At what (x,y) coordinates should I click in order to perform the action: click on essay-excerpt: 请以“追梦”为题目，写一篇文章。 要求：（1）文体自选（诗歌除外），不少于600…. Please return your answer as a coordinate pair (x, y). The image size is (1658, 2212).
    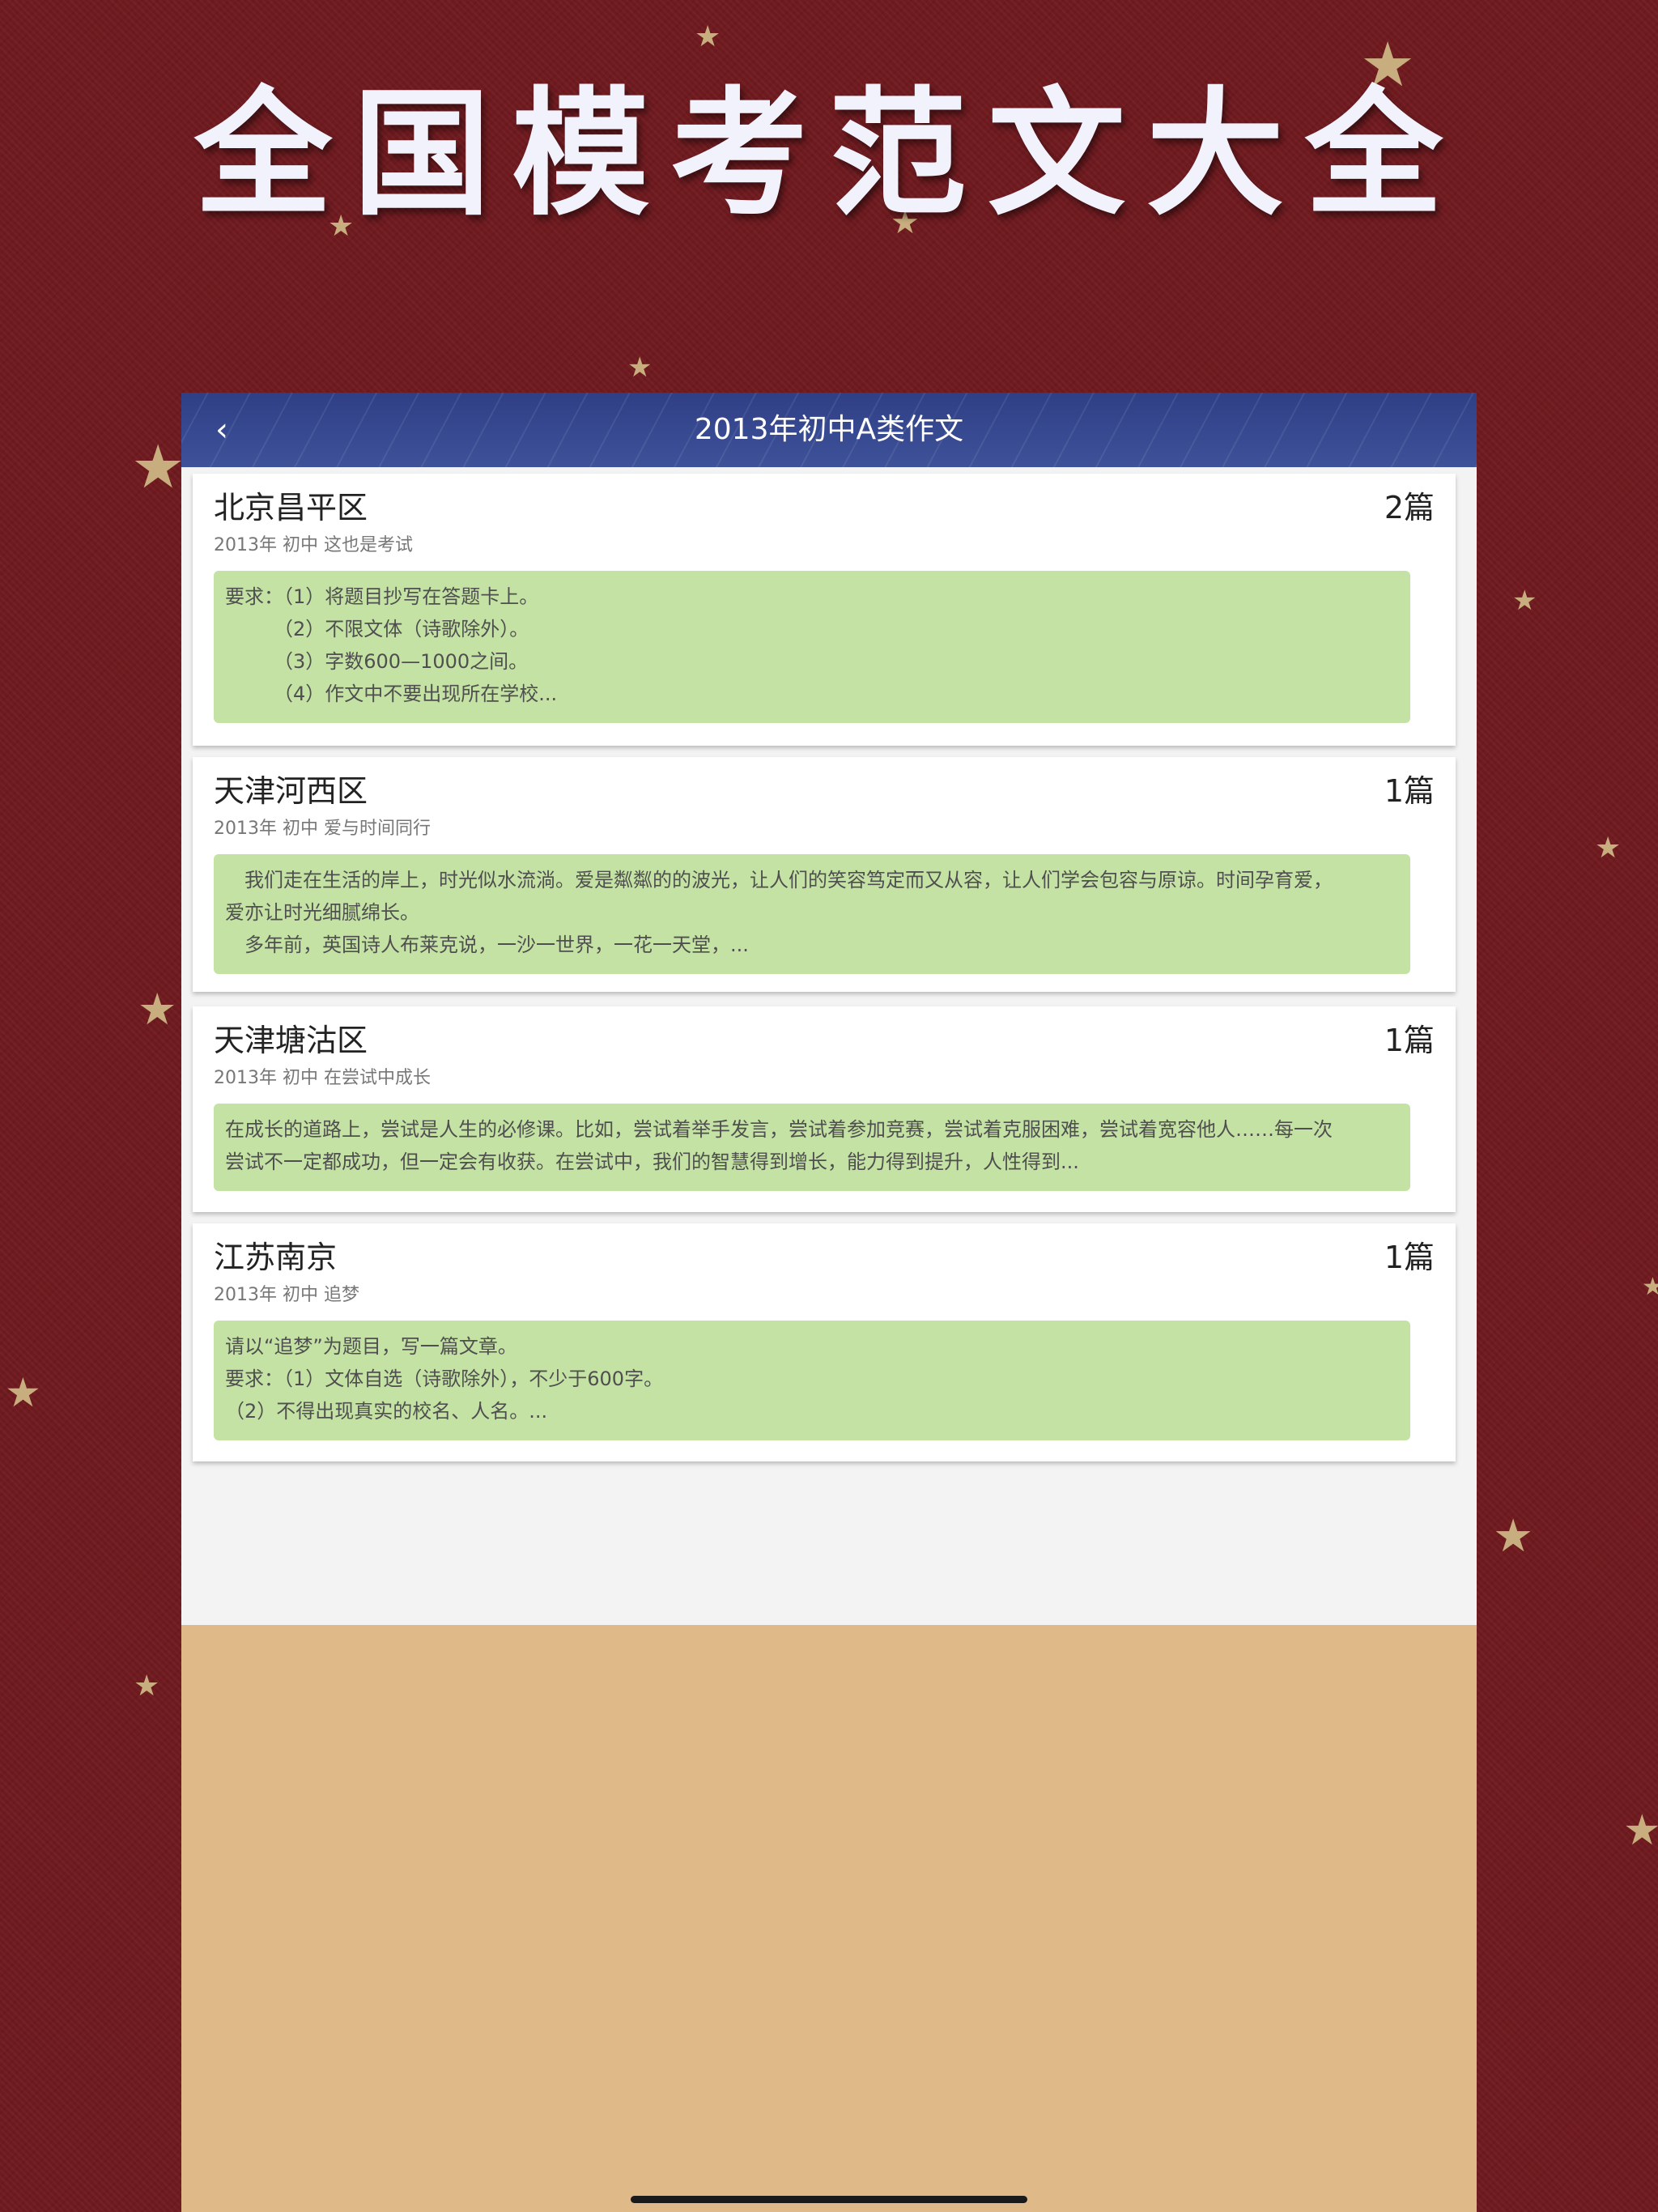
    Looking at the image, I should click on (812, 1381).